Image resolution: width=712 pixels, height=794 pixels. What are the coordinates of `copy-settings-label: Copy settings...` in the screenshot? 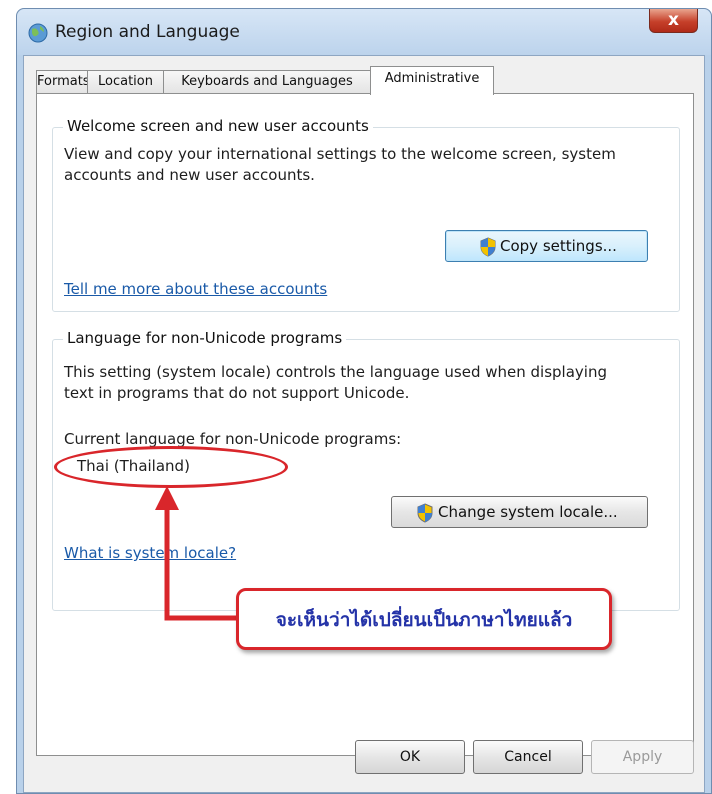 It's located at (558, 246).